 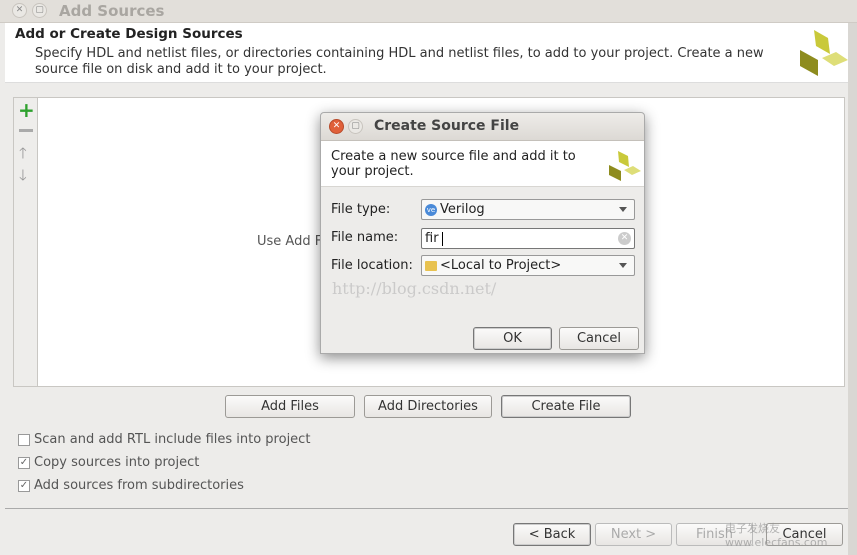 I want to click on add-files-button: Add Files, so click(x=290, y=406).